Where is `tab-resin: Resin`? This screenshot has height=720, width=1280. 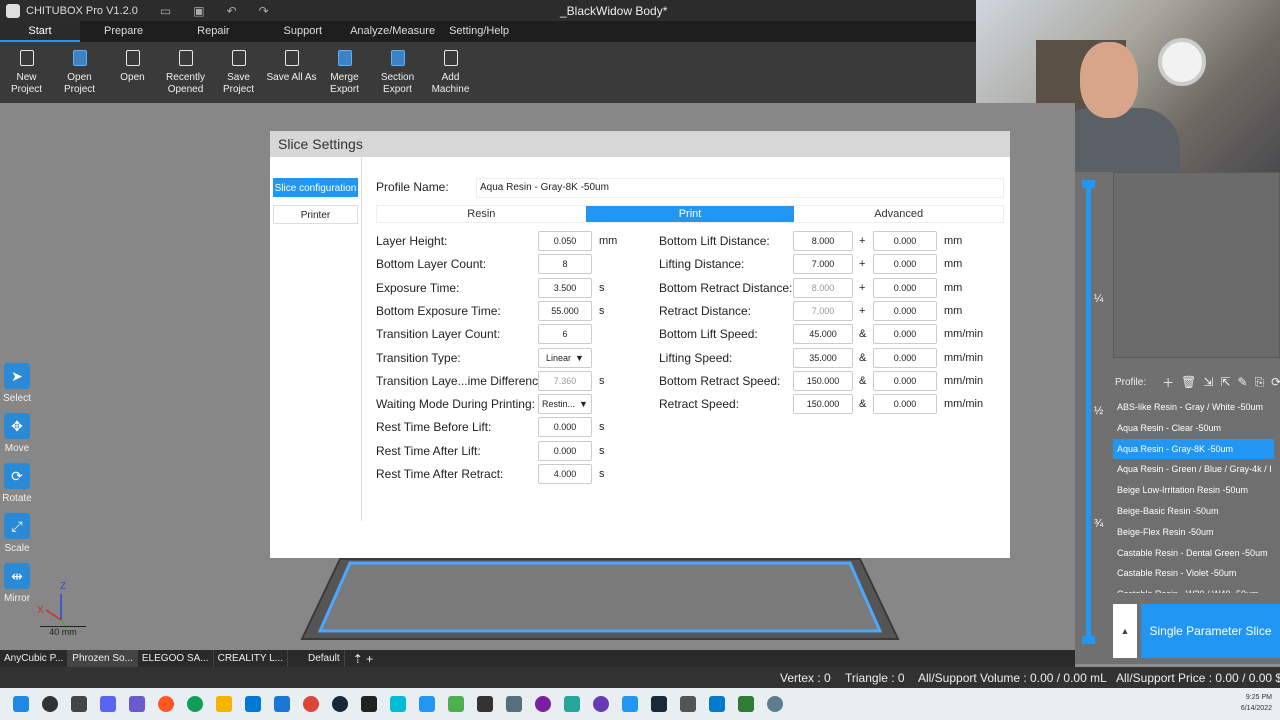
tab-resin: Resin is located at coordinates (481, 214).